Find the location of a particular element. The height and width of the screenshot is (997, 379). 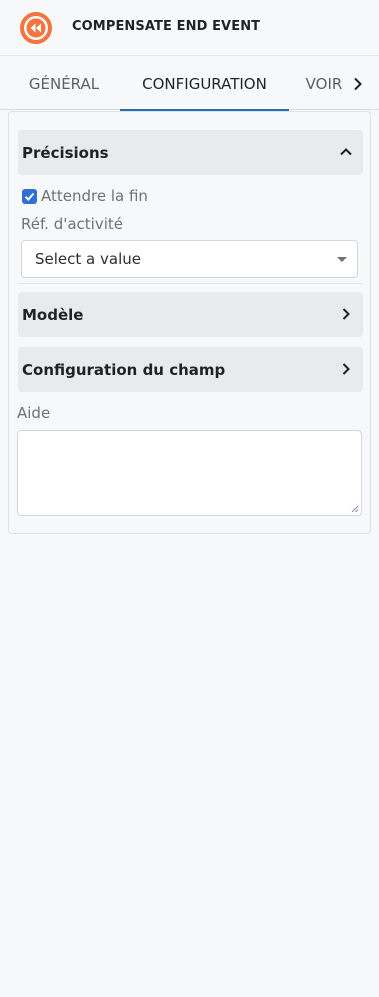

aide-label: Aide is located at coordinates (34, 413).